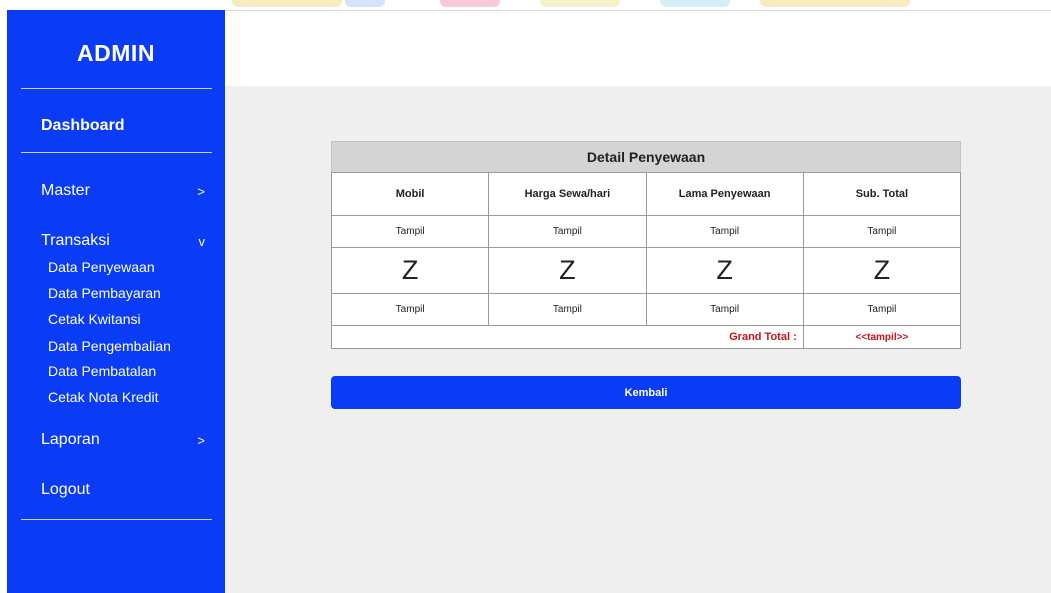 The height and width of the screenshot is (593, 1051). What do you see at coordinates (724, 194) in the screenshot?
I see `column-header-lama: Lama Penyewaan` at bounding box center [724, 194].